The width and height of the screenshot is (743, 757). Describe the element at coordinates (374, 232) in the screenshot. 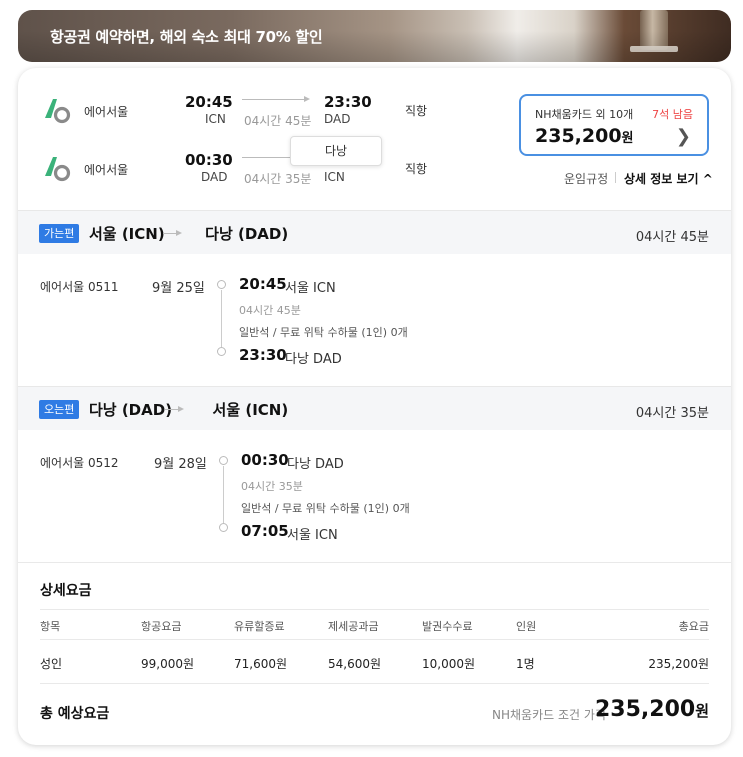

I see `departure-section-header: 가는편 서울 (ICN) 다낭 (DAD) 04시간 45분` at that location.